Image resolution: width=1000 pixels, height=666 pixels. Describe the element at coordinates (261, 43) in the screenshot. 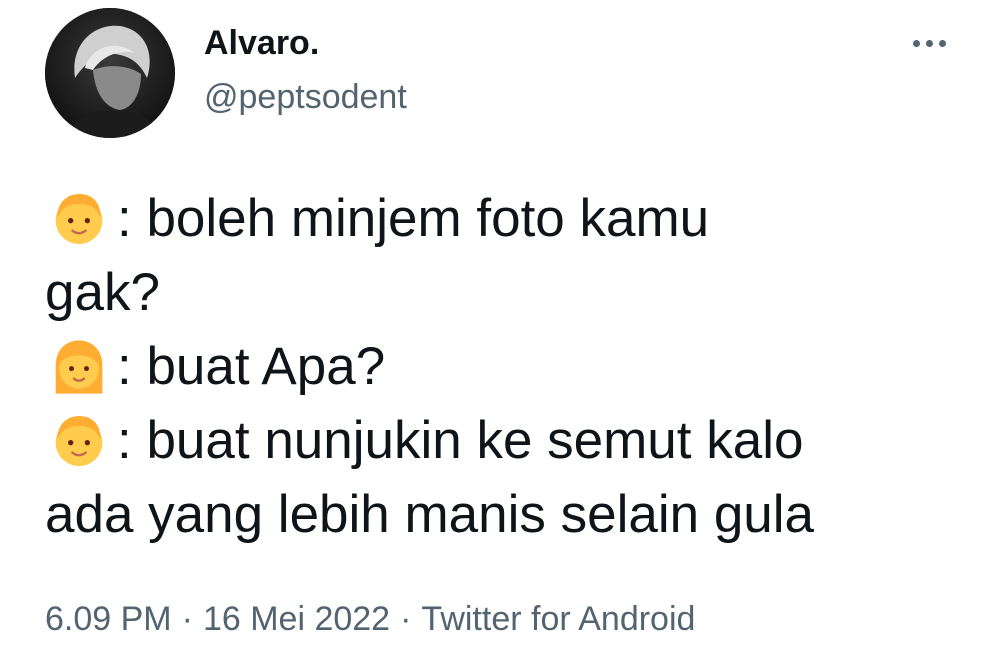

I see `display-name: Alvaro.` at that location.